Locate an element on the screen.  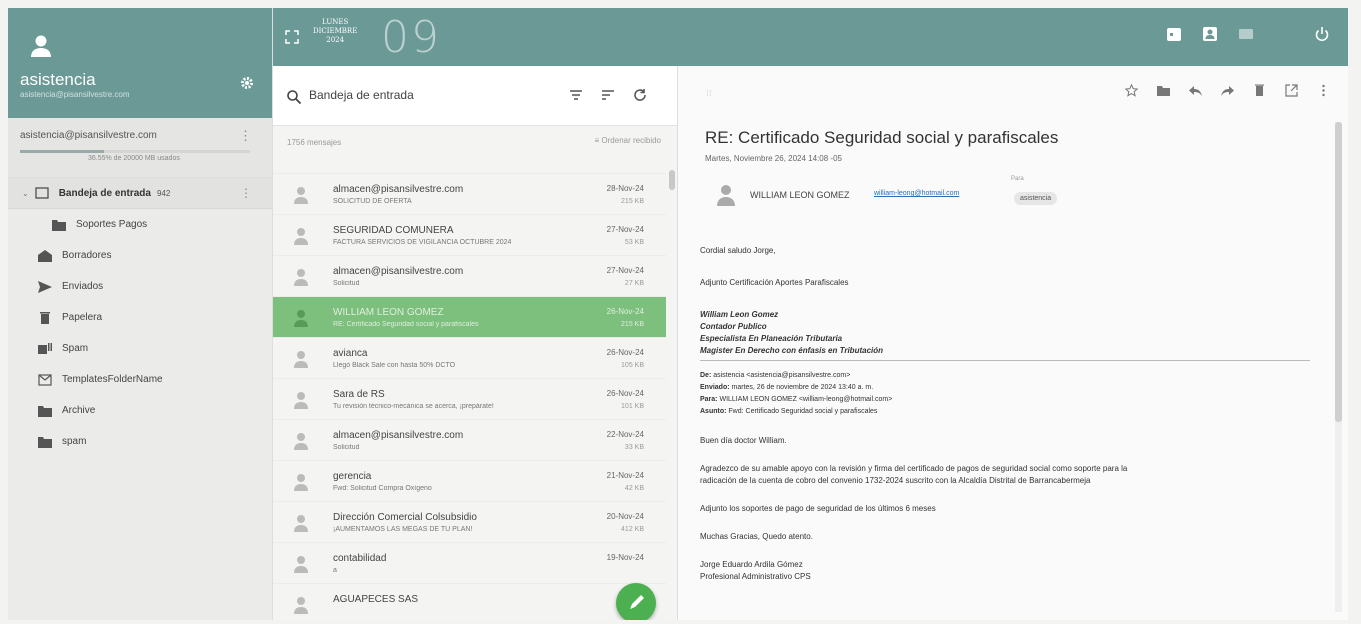
message-subject: Solicitud is located at coordinates (346, 447).